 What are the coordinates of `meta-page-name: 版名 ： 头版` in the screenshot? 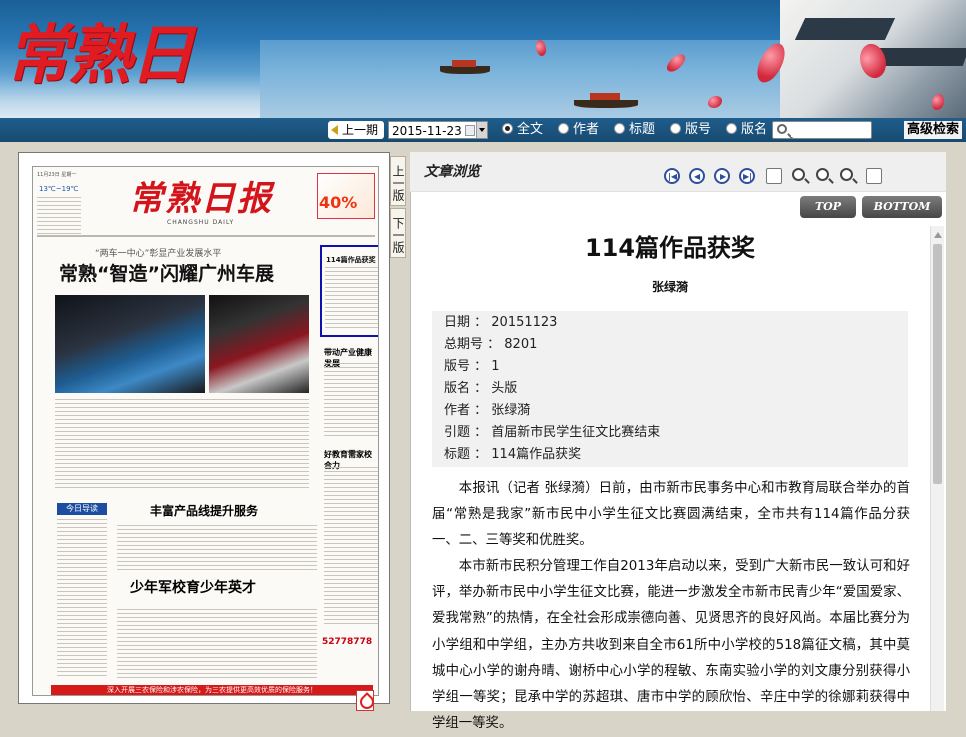 It's located at (480, 389).